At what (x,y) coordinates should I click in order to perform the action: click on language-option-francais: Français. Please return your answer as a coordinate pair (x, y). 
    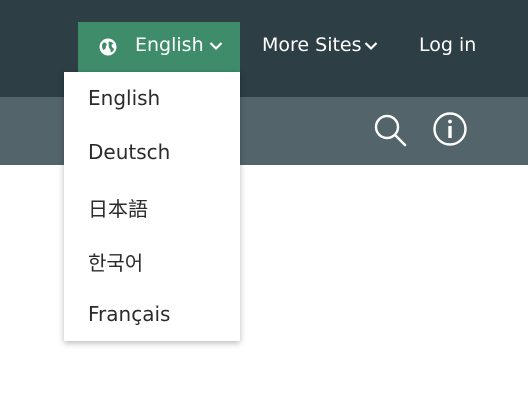
    Looking at the image, I should click on (129, 314).